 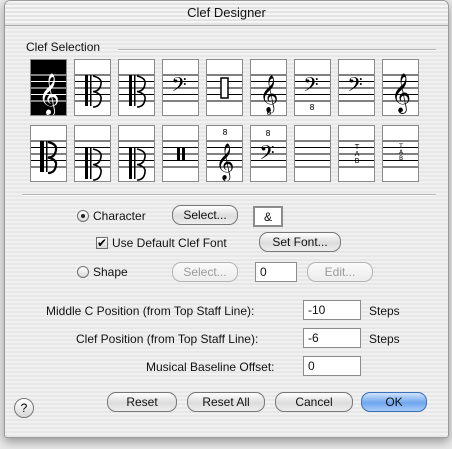 What do you see at coordinates (142, 402) in the screenshot?
I see `reset-button: Reset` at bounding box center [142, 402].